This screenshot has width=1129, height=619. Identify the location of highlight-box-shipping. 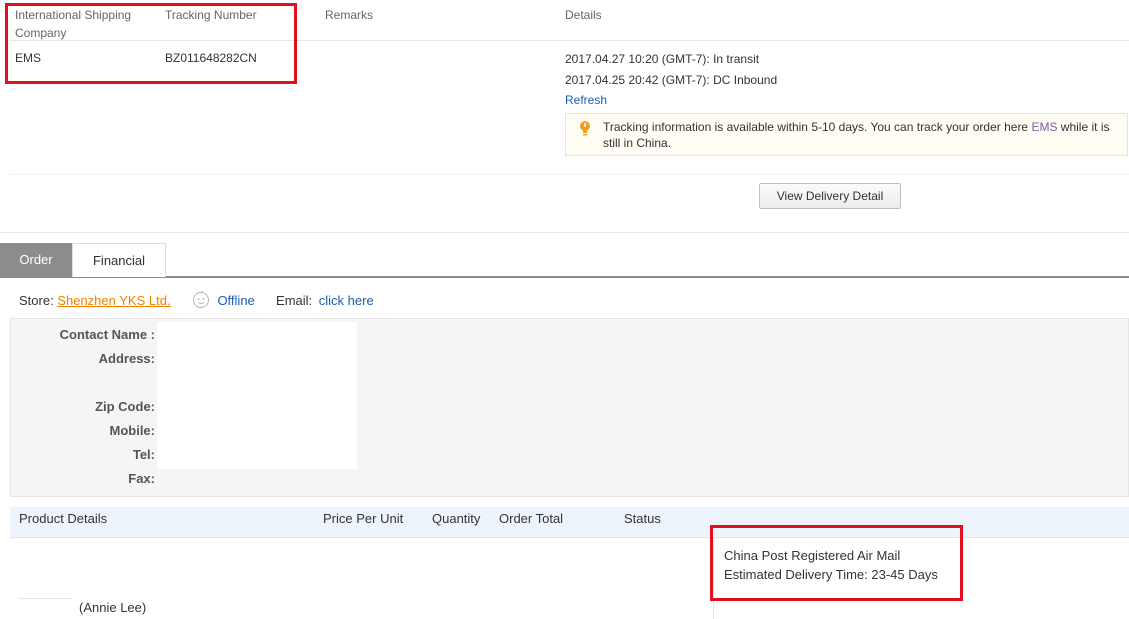
(836, 563).